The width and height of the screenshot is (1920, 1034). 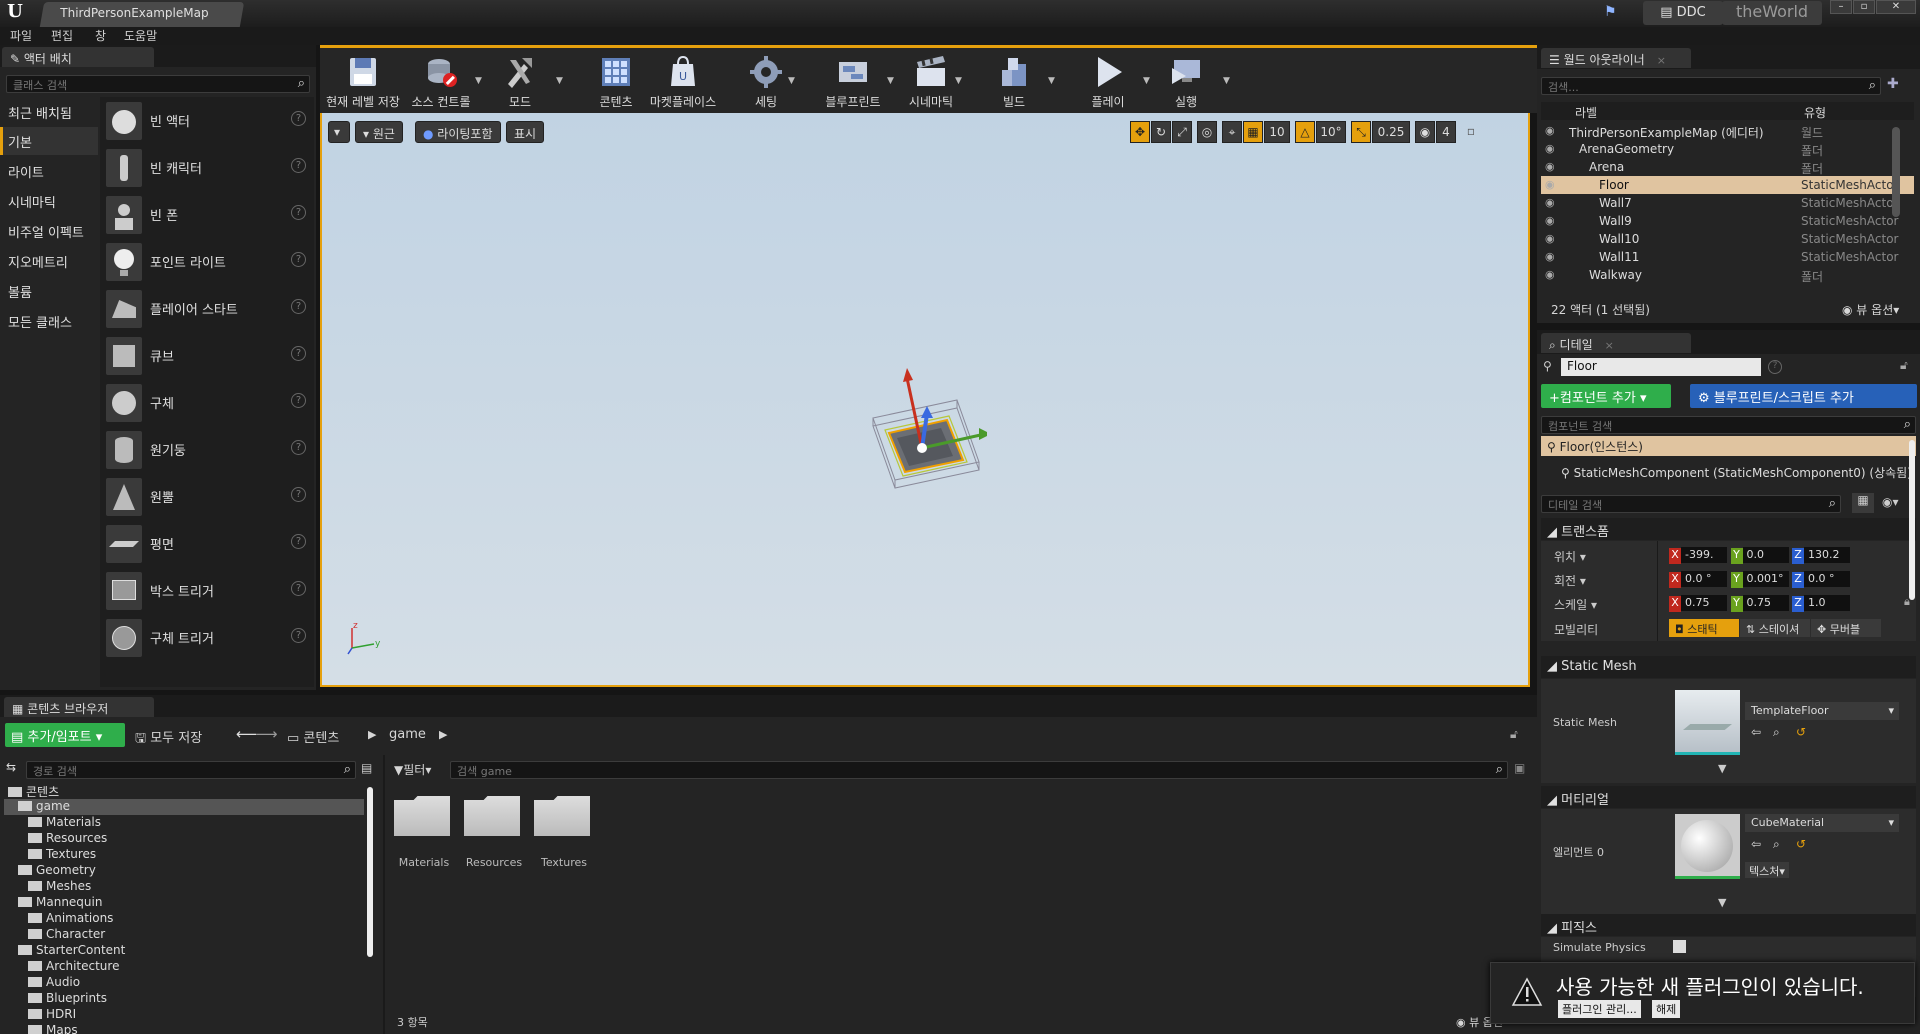 I want to click on actor-empty-actor: 빈 액터 ?, so click(x=207, y=121).